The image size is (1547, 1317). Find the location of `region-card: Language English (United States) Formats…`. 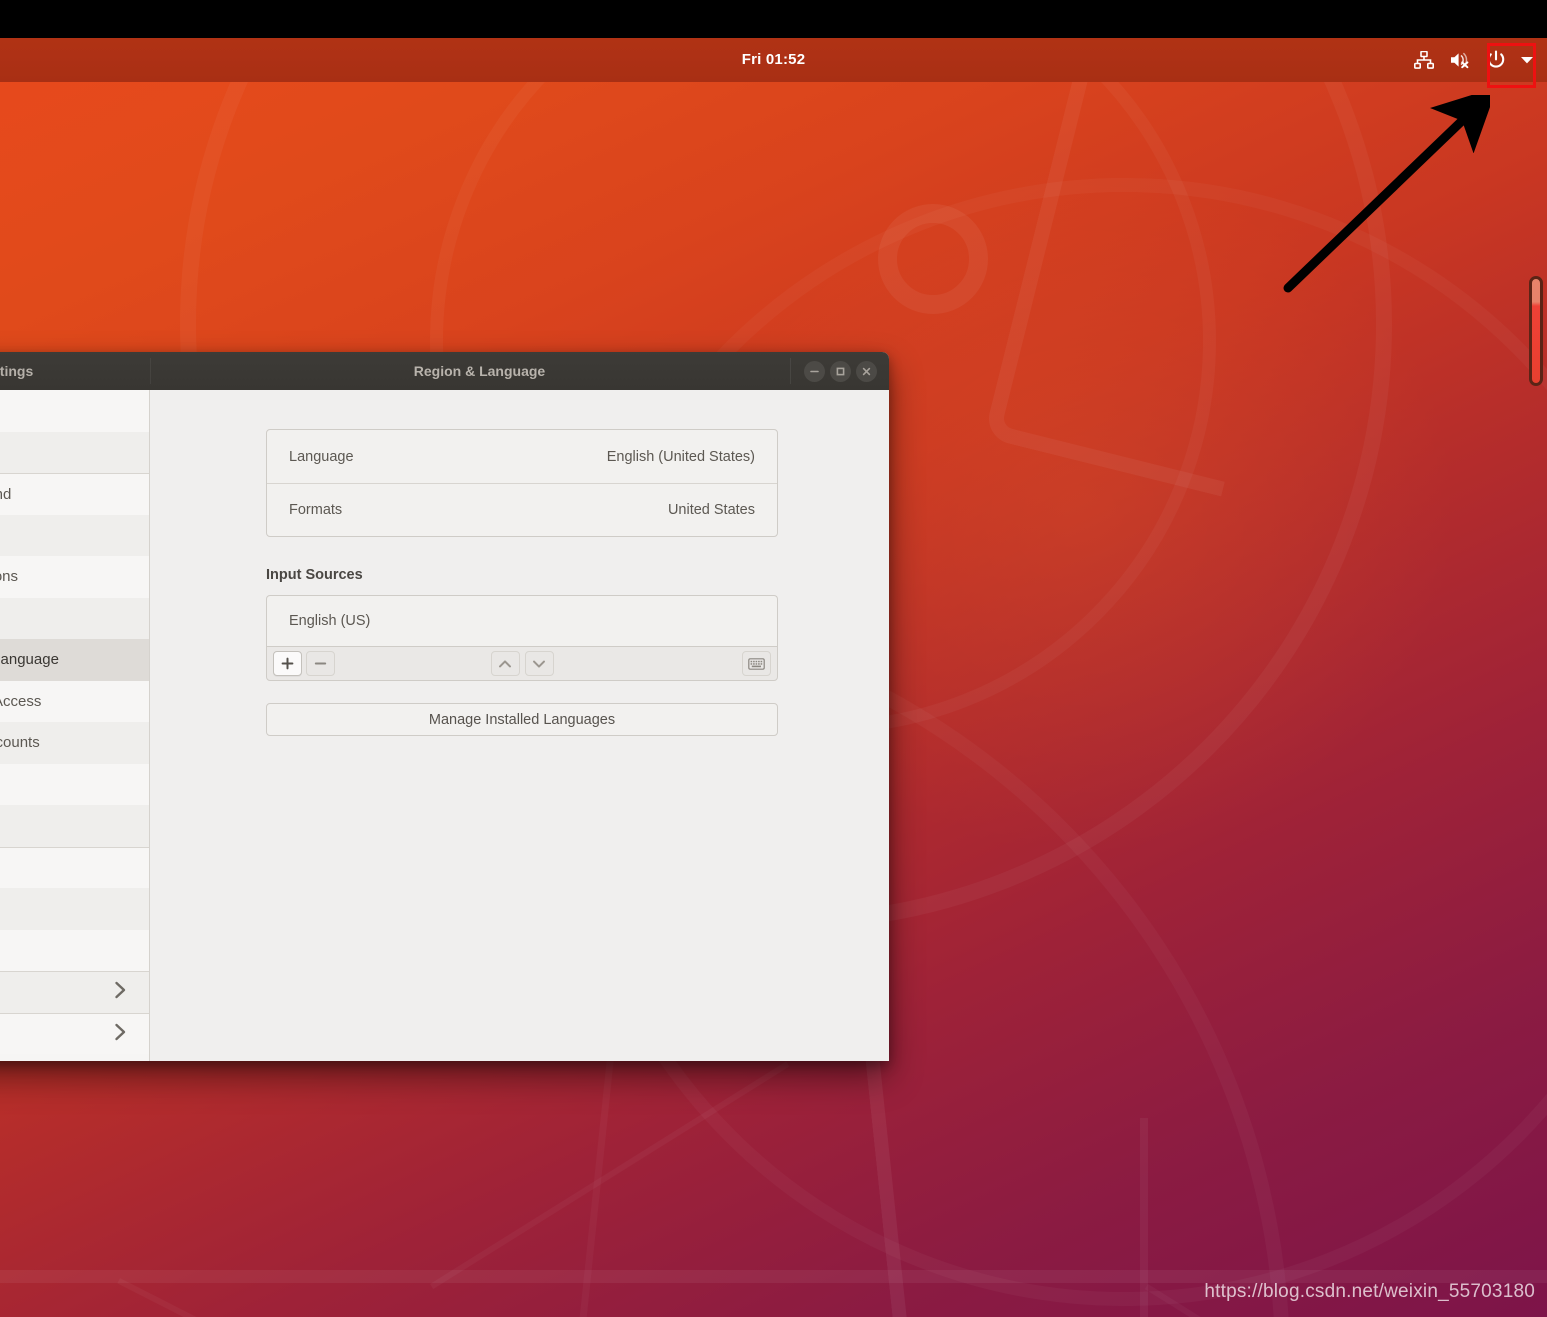

region-card: Language English (United States) Formats… is located at coordinates (522, 483).